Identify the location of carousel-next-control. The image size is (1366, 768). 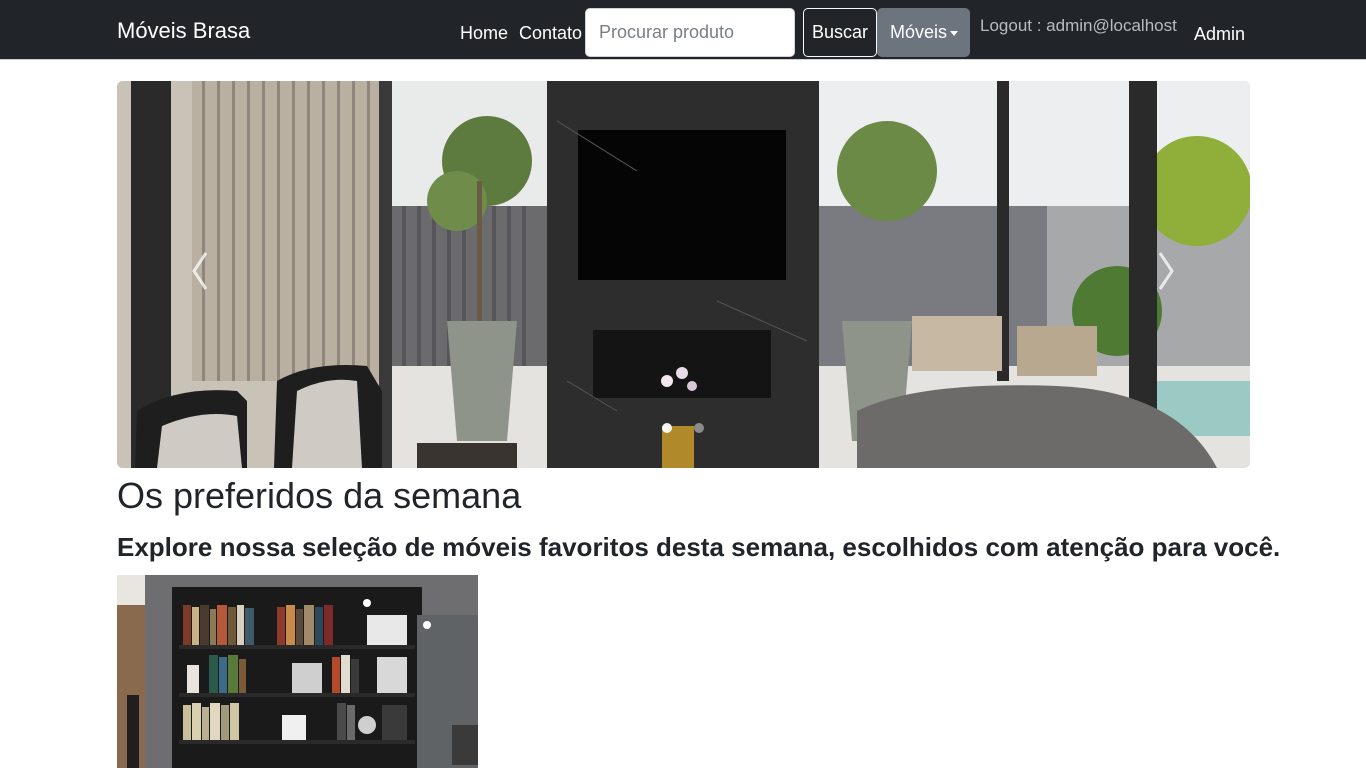
(1165, 271).